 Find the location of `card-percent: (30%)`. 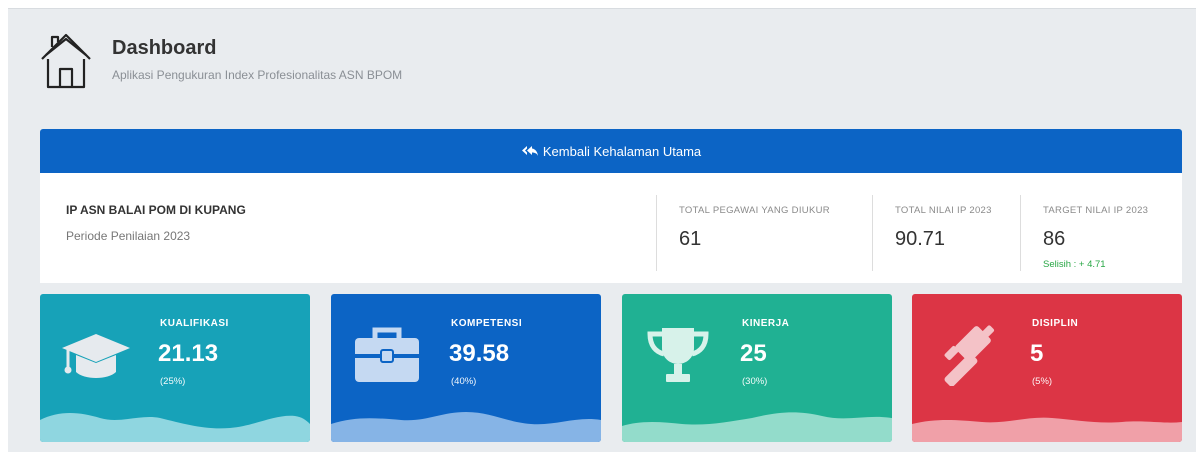

card-percent: (30%) is located at coordinates (755, 381).